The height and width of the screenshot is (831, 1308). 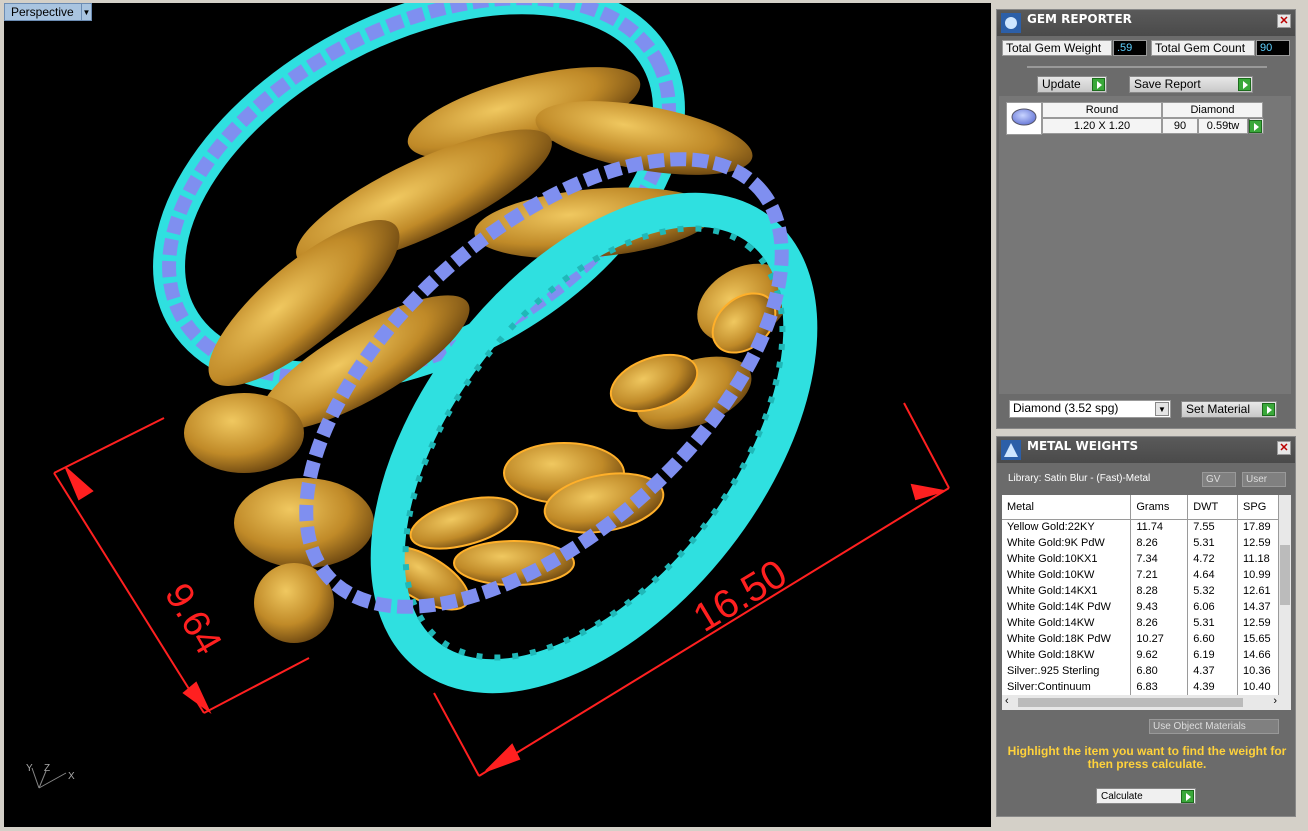 I want to click on table-row: Yellow Gold:22KY 11.74 7.55 17.89, so click(x=1140, y=527).